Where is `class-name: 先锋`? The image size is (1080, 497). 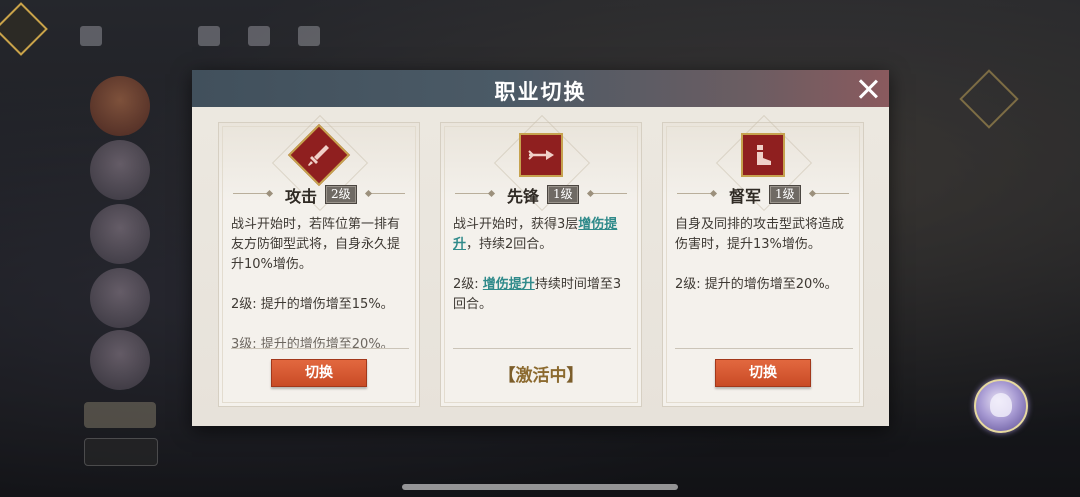
class-name: 先锋 is located at coordinates (523, 196).